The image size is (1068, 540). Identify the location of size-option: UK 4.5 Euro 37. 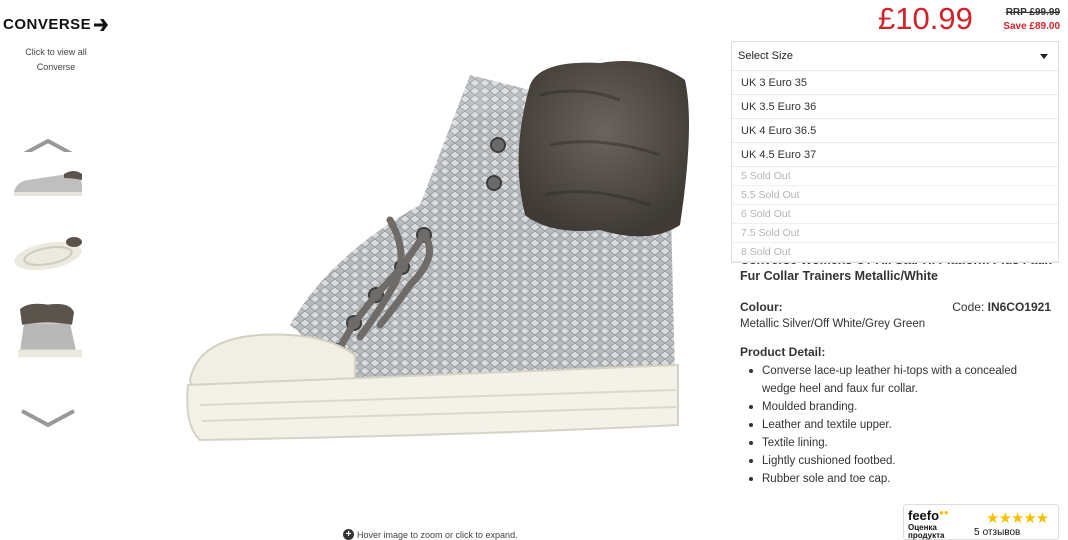
(895, 155).